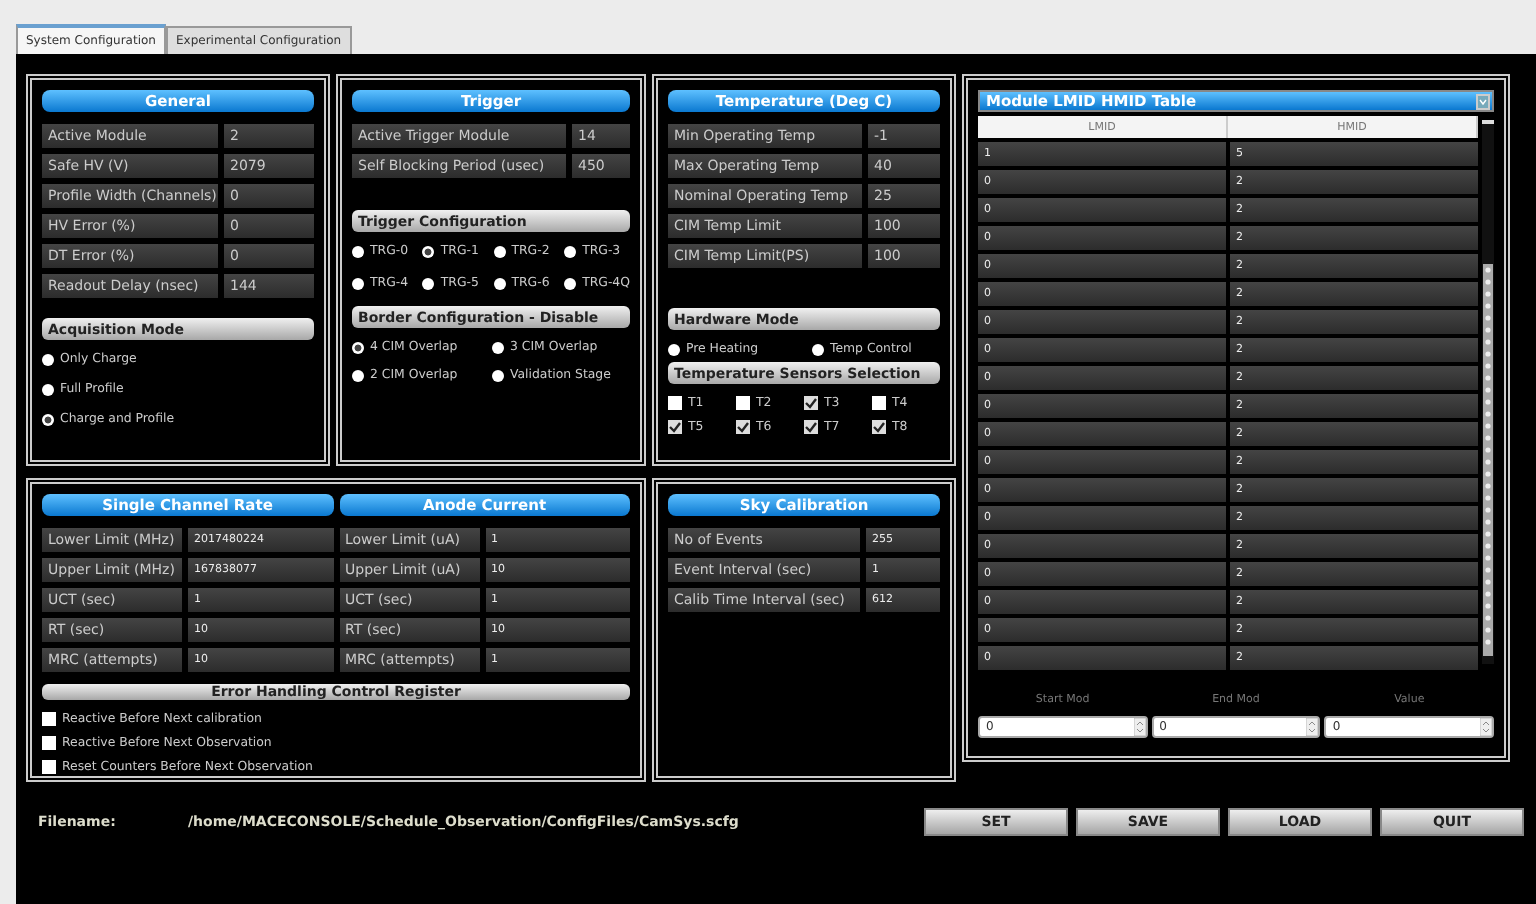 Image resolution: width=1536 pixels, height=904 pixels. Describe the element at coordinates (1488, 392) in the screenshot. I see `scrollbar` at that location.